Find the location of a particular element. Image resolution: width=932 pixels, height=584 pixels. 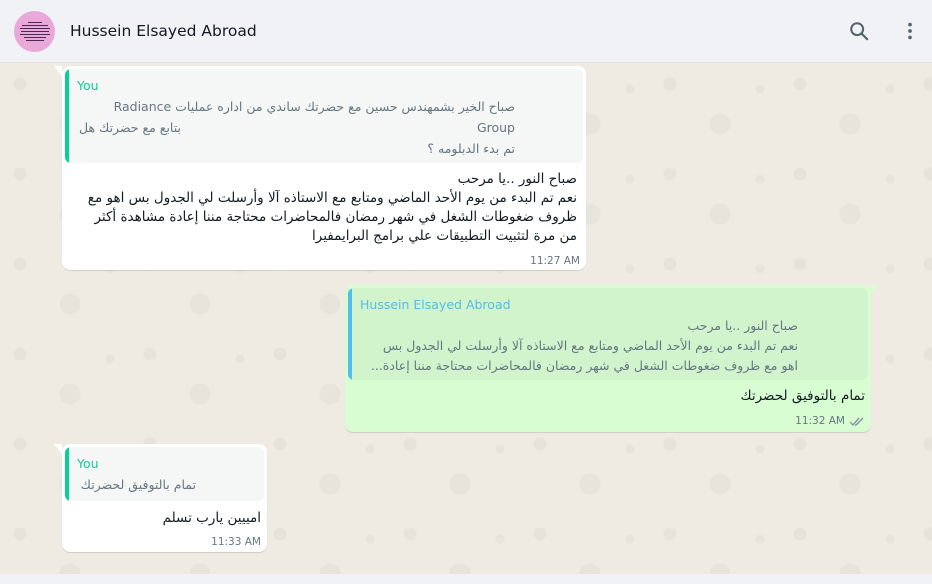

read-receipt-icon is located at coordinates (856, 422).